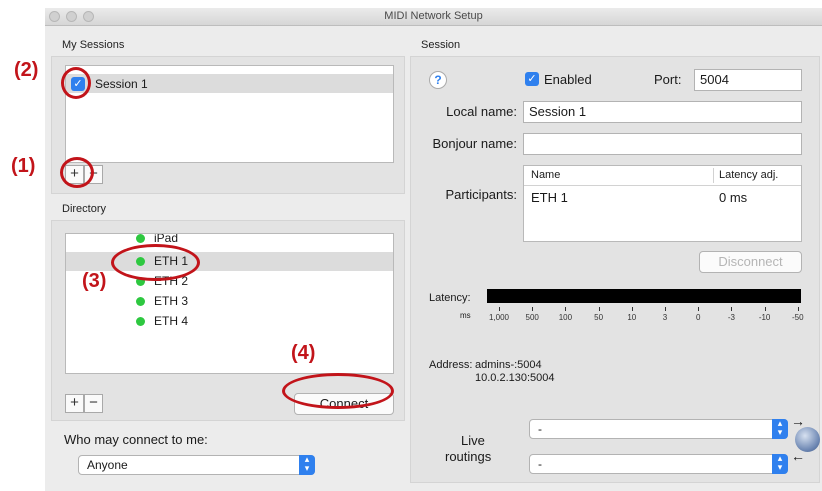 This screenshot has width=822, height=491. Describe the element at coordinates (451, 365) in the screenshot. I see `address-label: Address:` at that location.